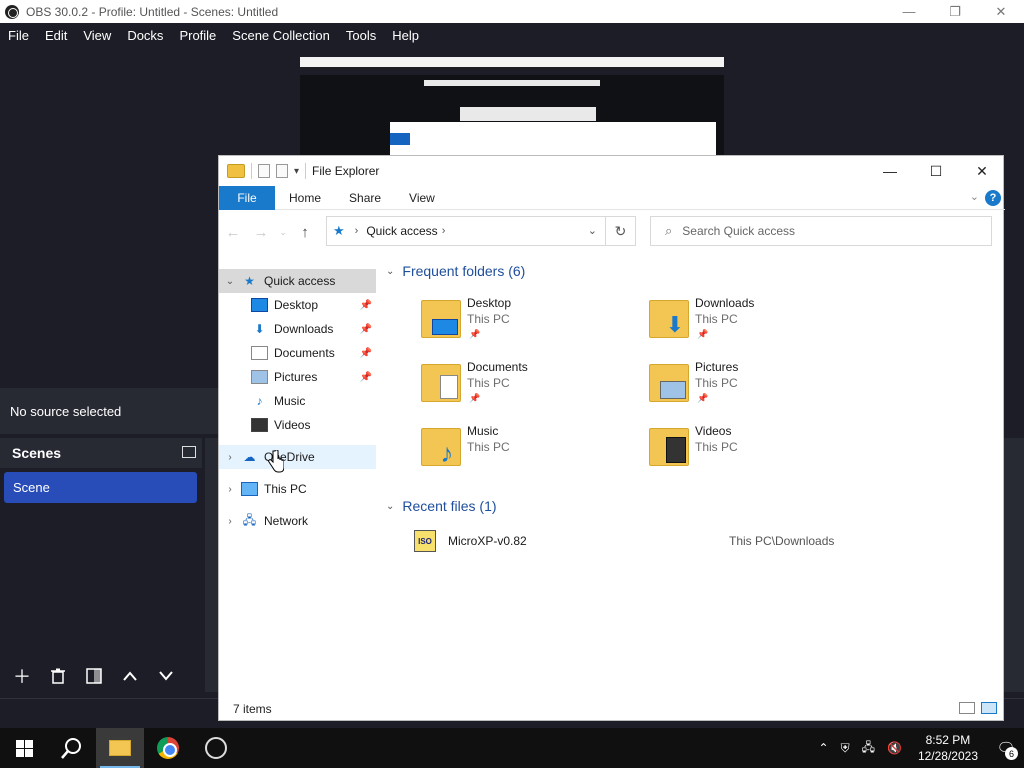 The image size is (1024, 768). Describe the element at coordinates (475, 398) in the screenshot. I see `pin-icon: 📌` at that location.